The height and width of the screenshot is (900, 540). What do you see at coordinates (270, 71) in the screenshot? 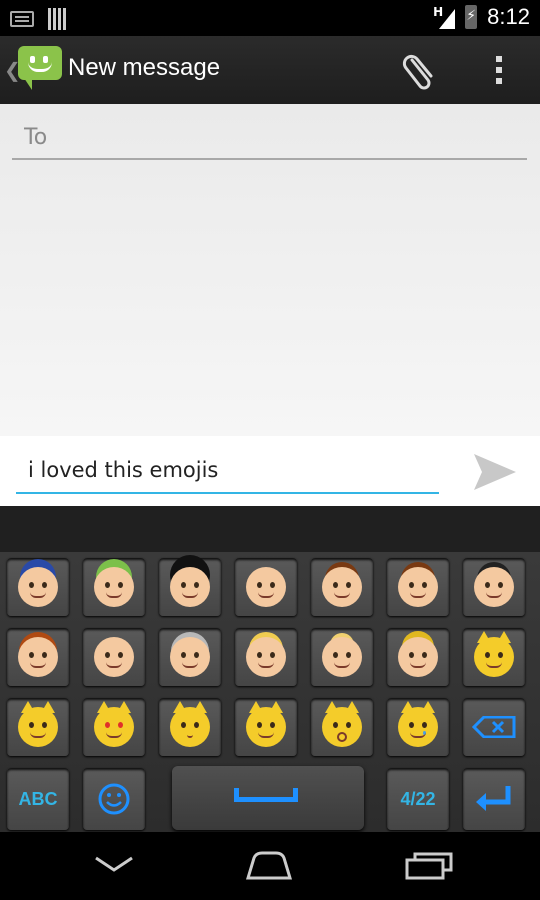
I see `action-bar: ❮ New message` at bounding box center [270, 71].